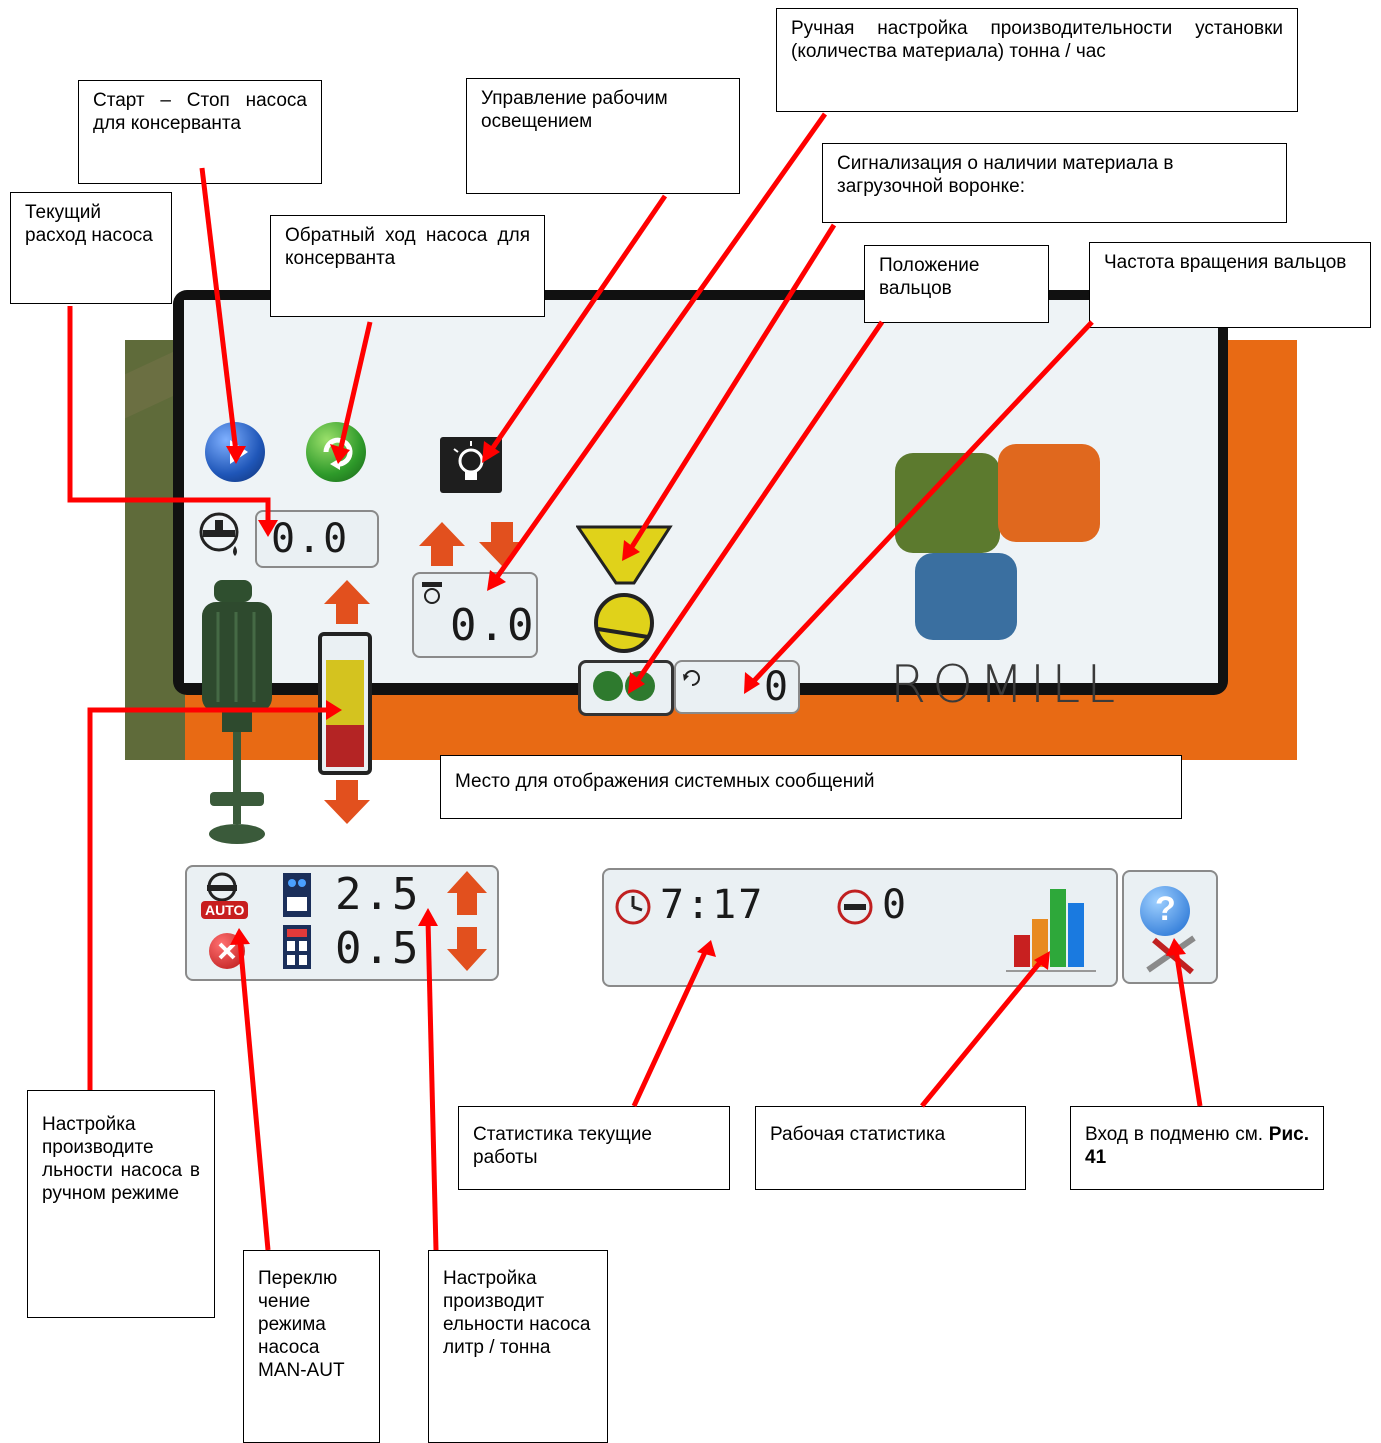 The height and width of the screenshot is (1443, 1381). Describe the element at coordinates (1188, 1028) in the screenshot. I see `arrow-submenu` at that location.